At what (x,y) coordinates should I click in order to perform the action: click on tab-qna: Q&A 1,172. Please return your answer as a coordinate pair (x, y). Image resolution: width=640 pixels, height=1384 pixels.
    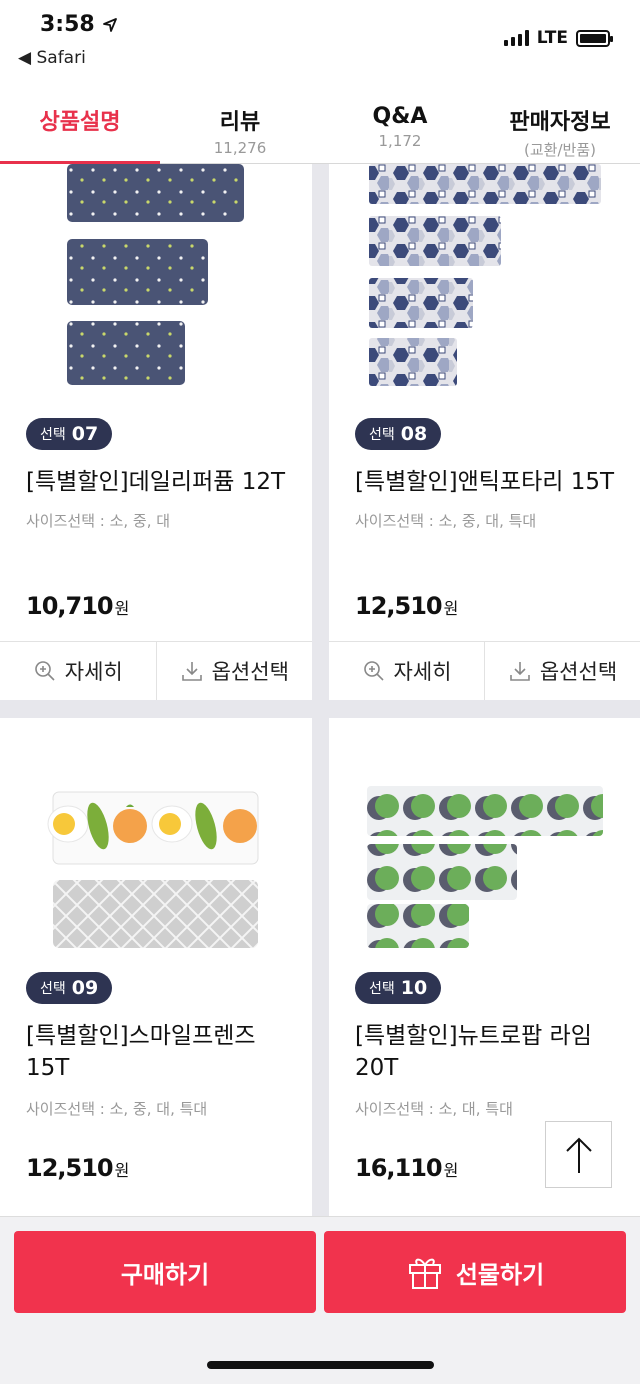
    Looking at the image, I should click on (400, 119).